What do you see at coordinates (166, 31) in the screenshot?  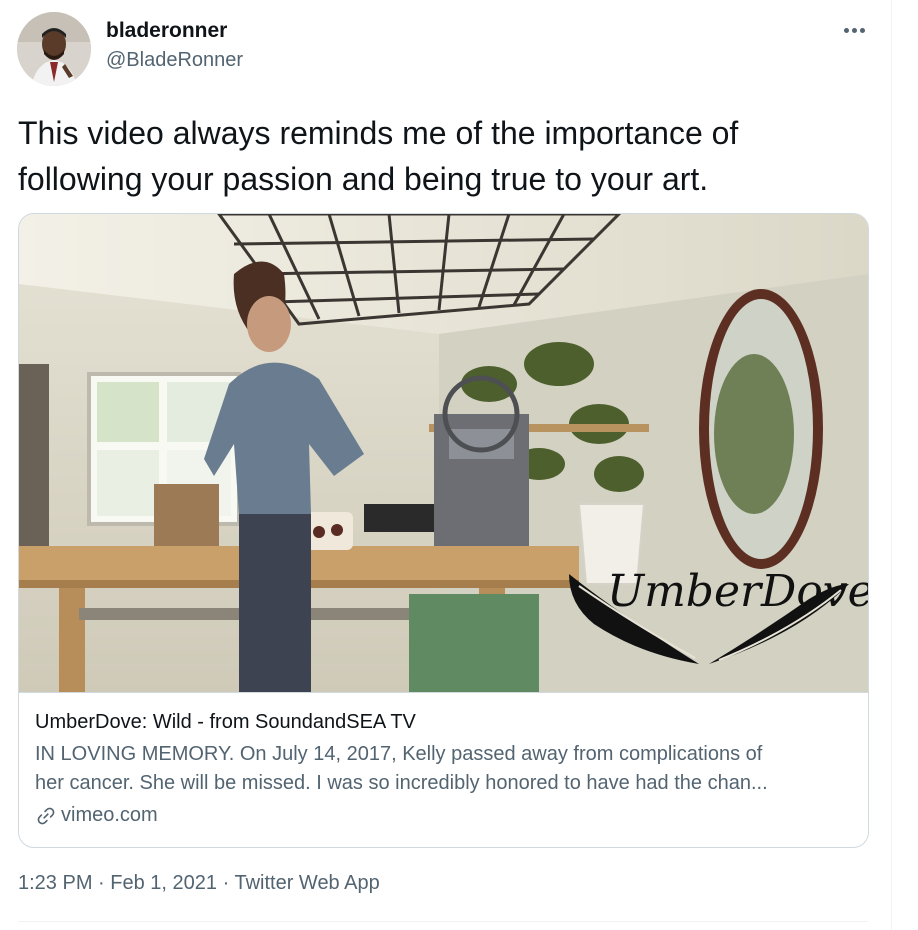 I see `author-display-name: bladeronner` at bounding box center [166, 31].